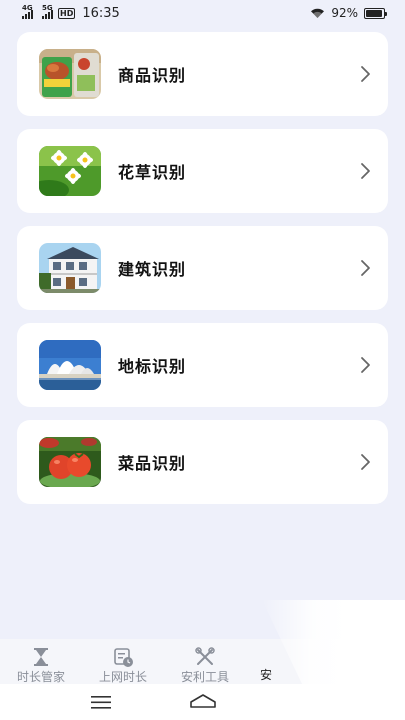  Describe the element at coordinates (101, 13) in the screenshot. I see `clock: 16:35` at that location.